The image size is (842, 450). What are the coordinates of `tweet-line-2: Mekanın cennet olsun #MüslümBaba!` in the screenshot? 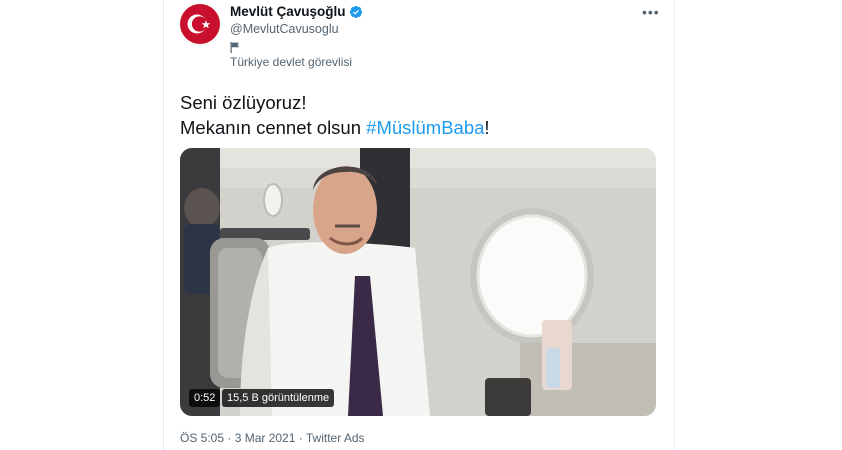 It's located at (335, 127).